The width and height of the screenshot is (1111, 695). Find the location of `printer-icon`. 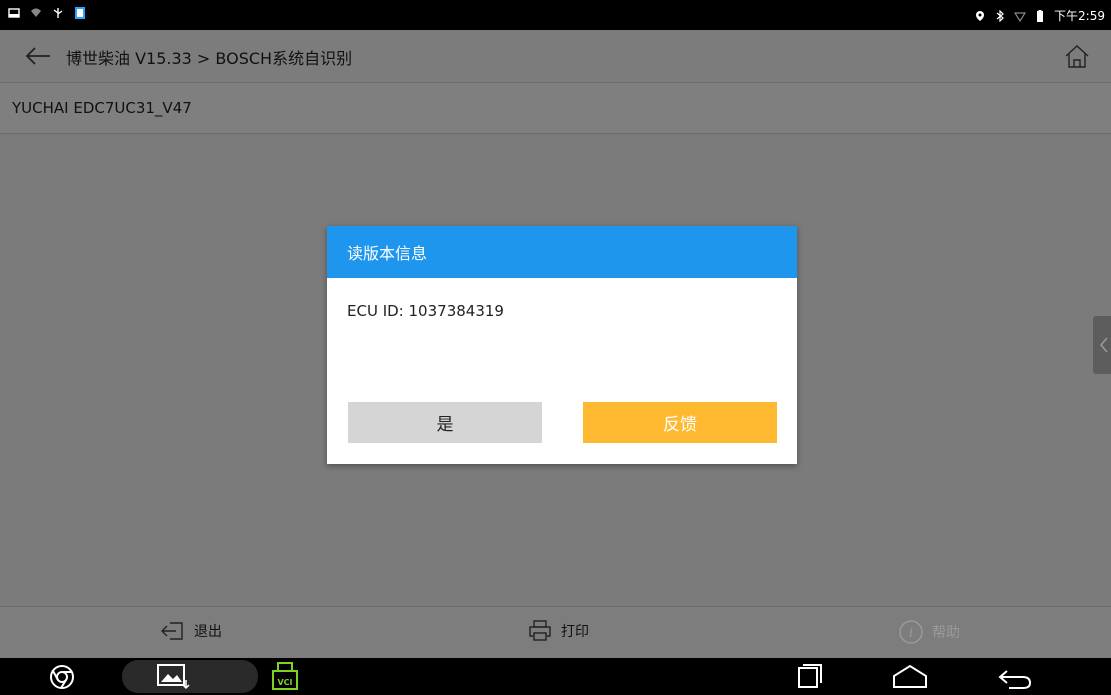

printer-icon is located at coordinates (540, 630).